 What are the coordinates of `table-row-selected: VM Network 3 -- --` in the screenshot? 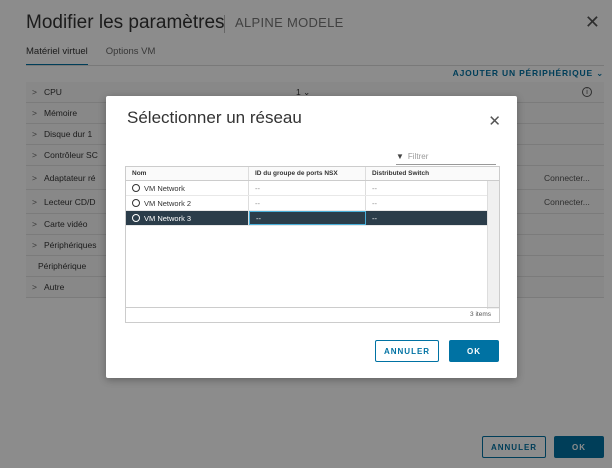 It's located at (312, 218).